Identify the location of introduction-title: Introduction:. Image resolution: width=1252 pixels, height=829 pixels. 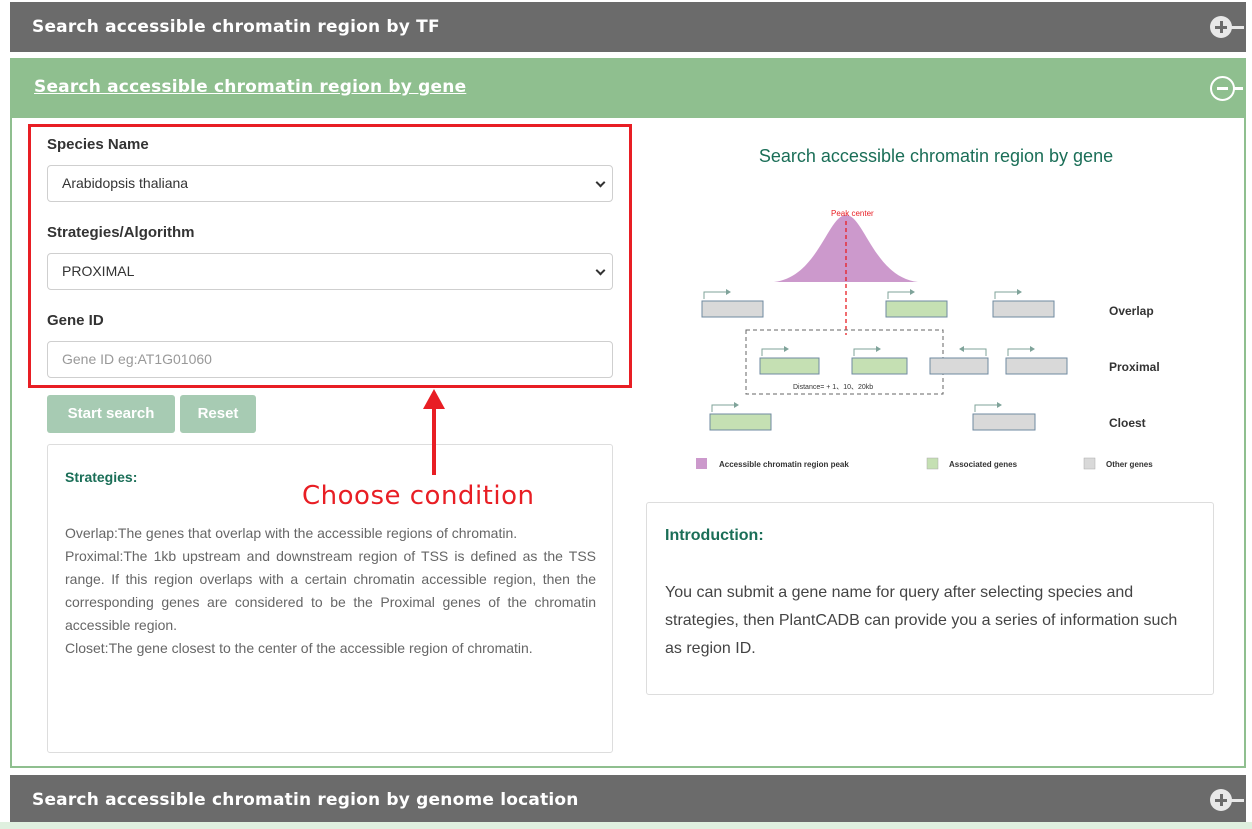
(714, 535).